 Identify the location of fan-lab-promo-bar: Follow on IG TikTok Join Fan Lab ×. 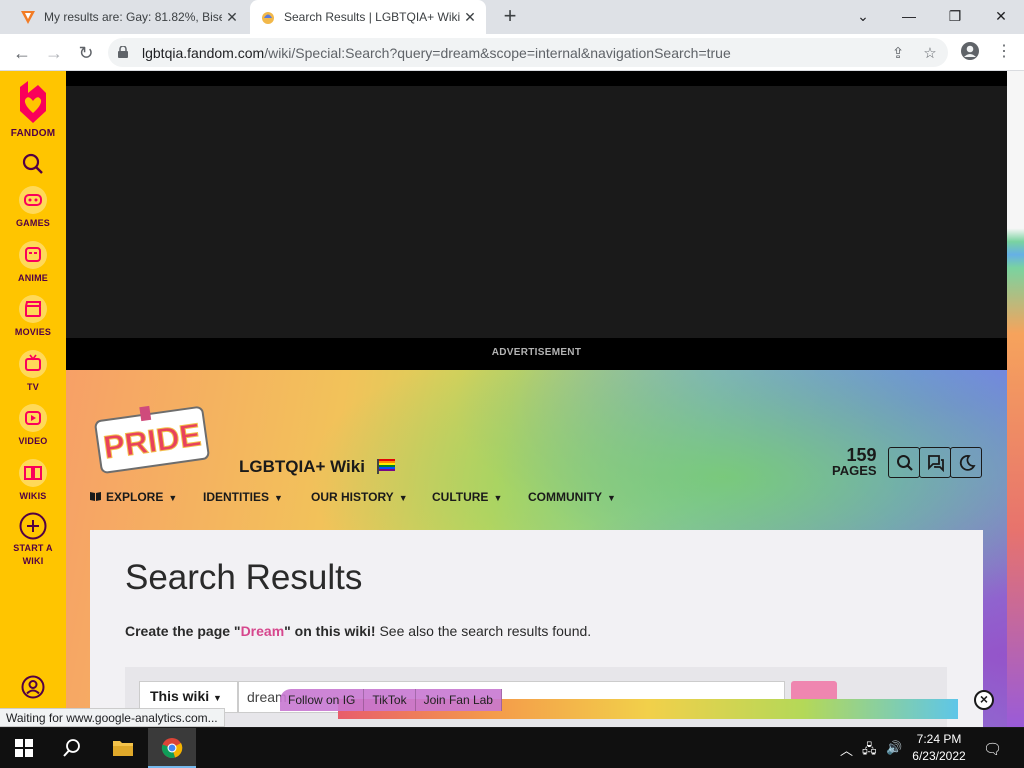
(639, 704).